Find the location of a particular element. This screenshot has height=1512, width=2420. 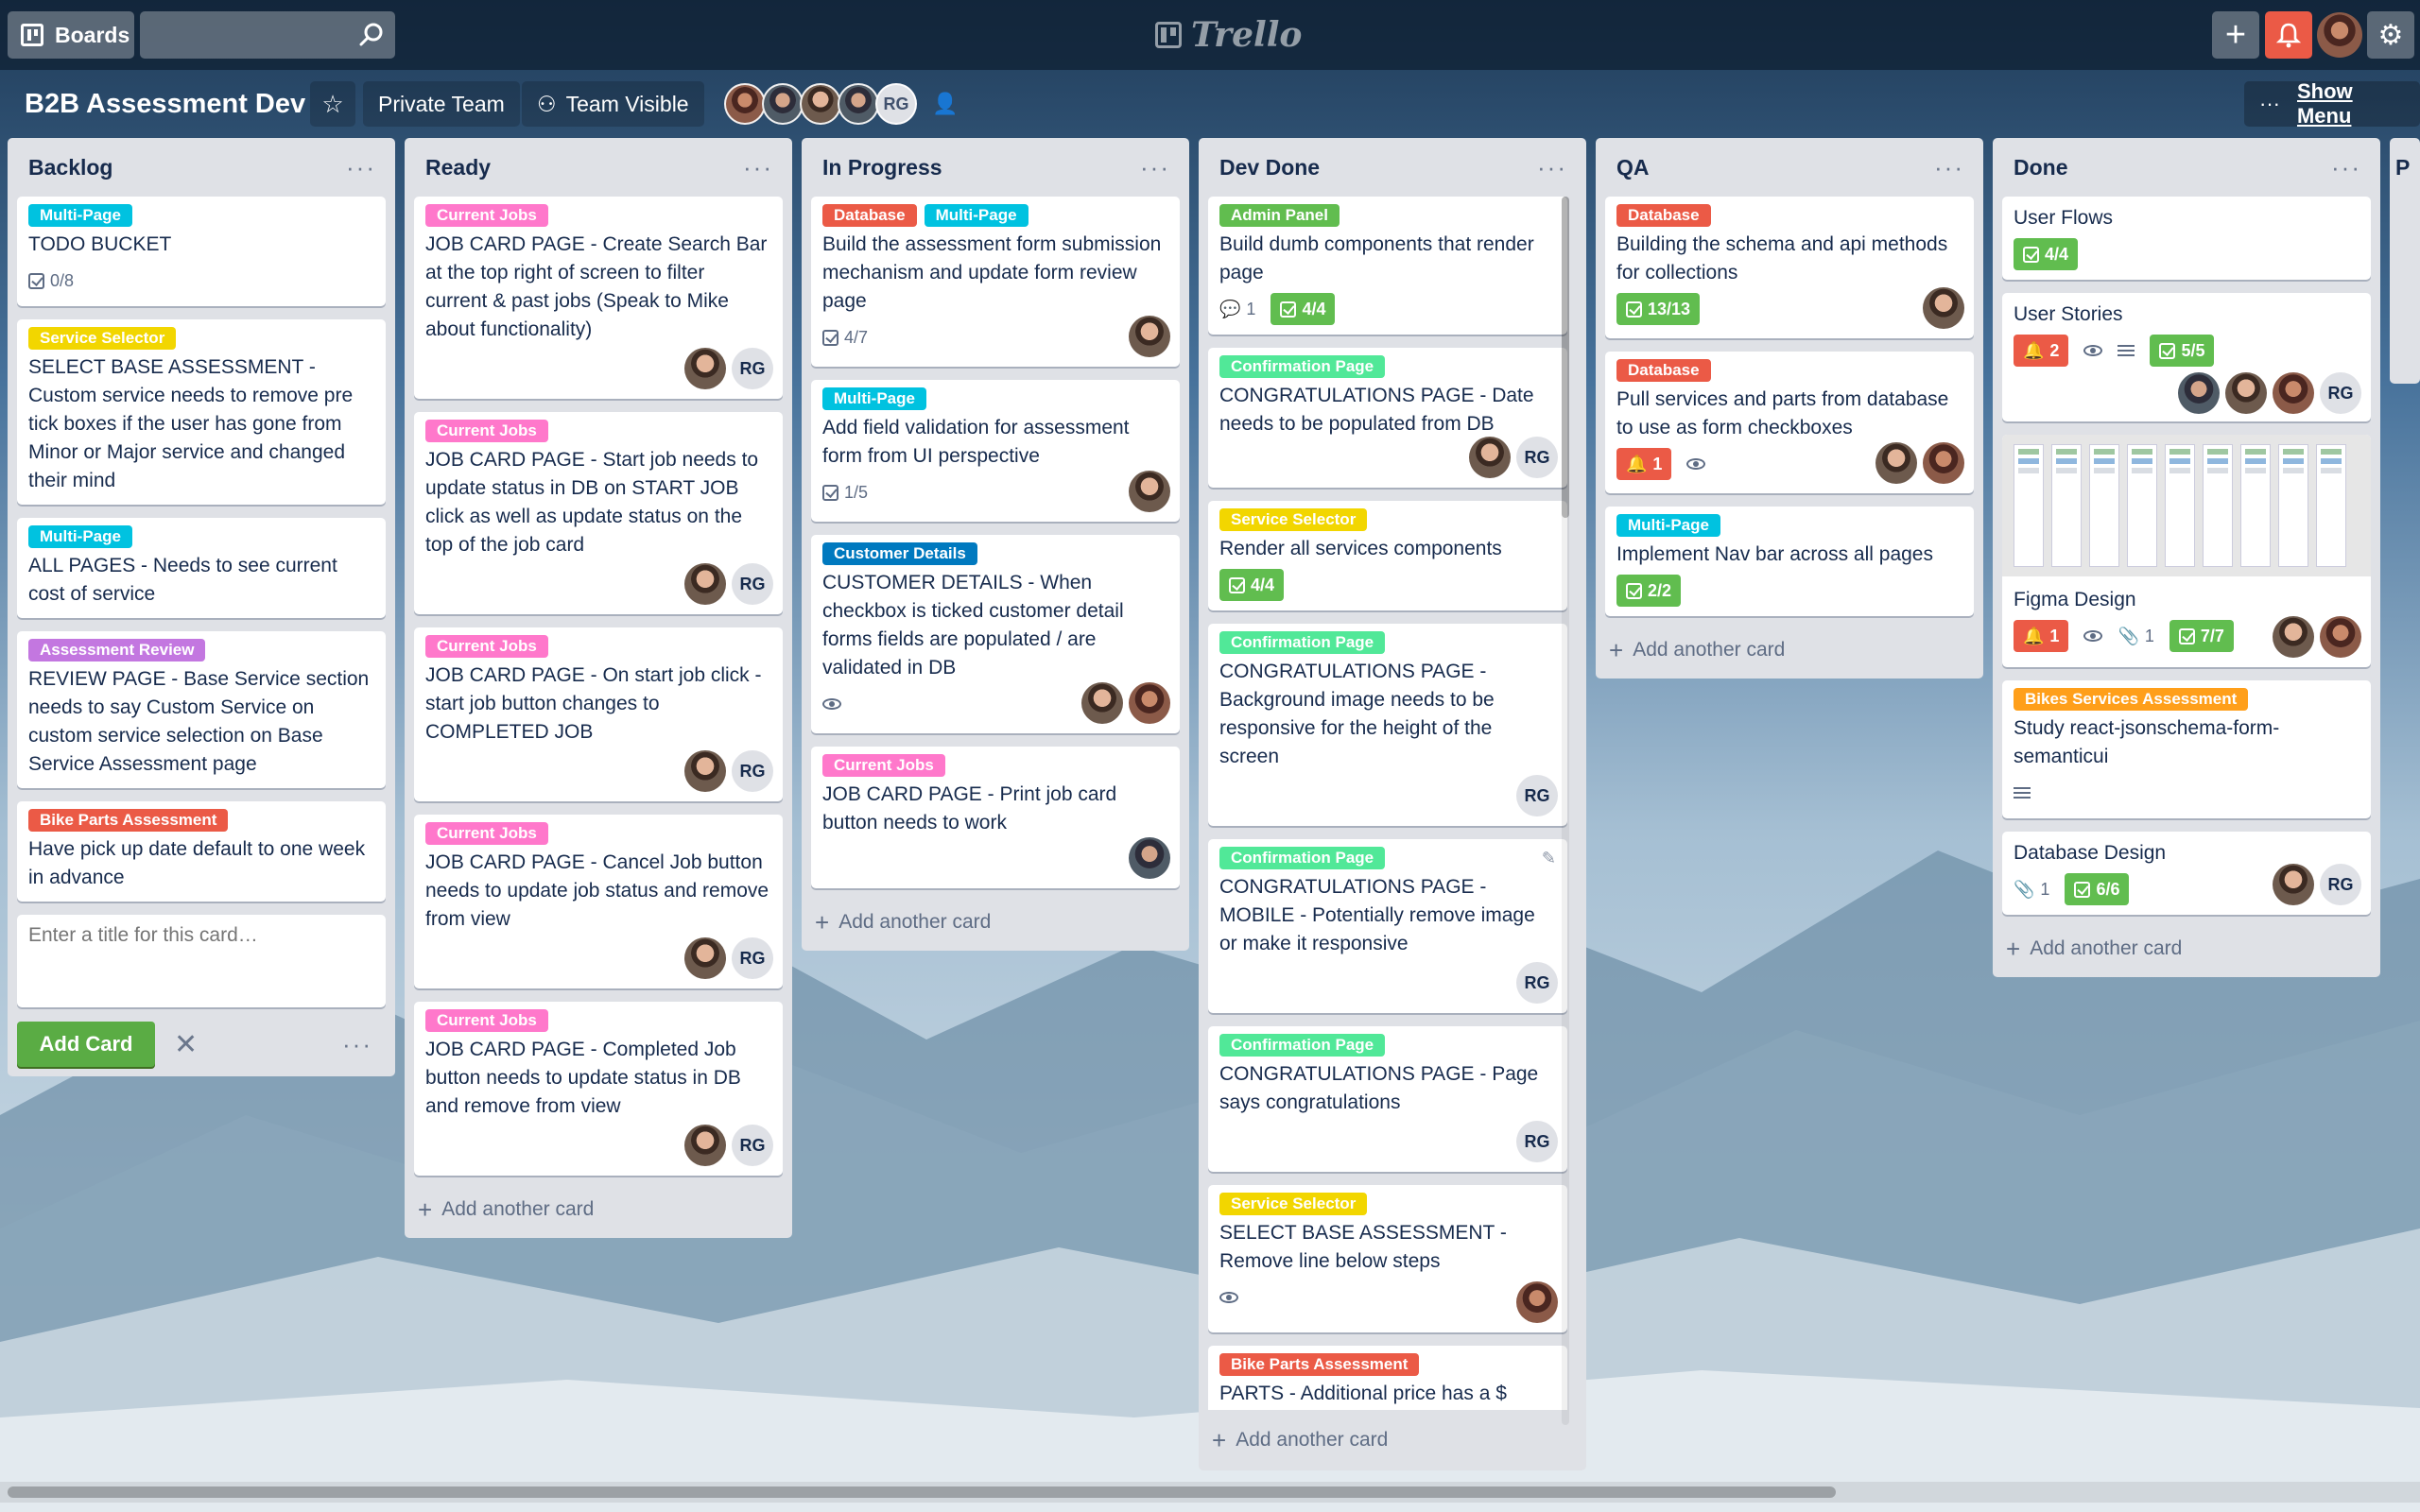

board-title: B2B Assessment Dev is located at coordinates (165, 104).